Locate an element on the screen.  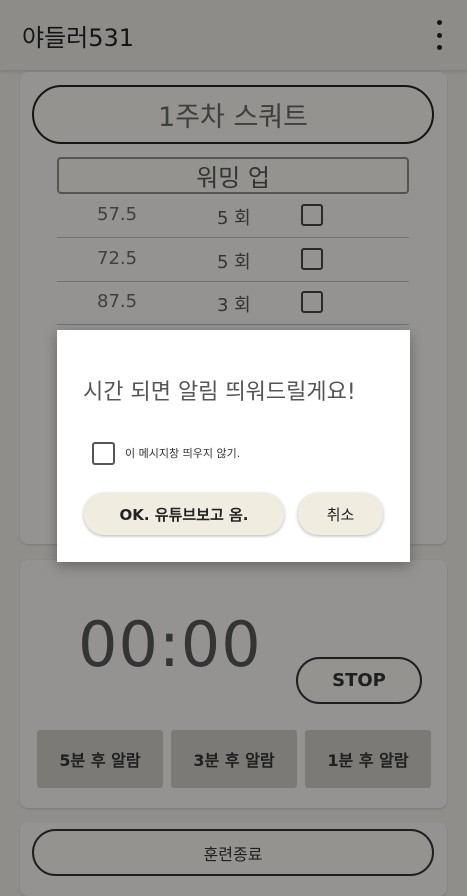
cancel-button: 취소 is located at coordinates (340, 514).